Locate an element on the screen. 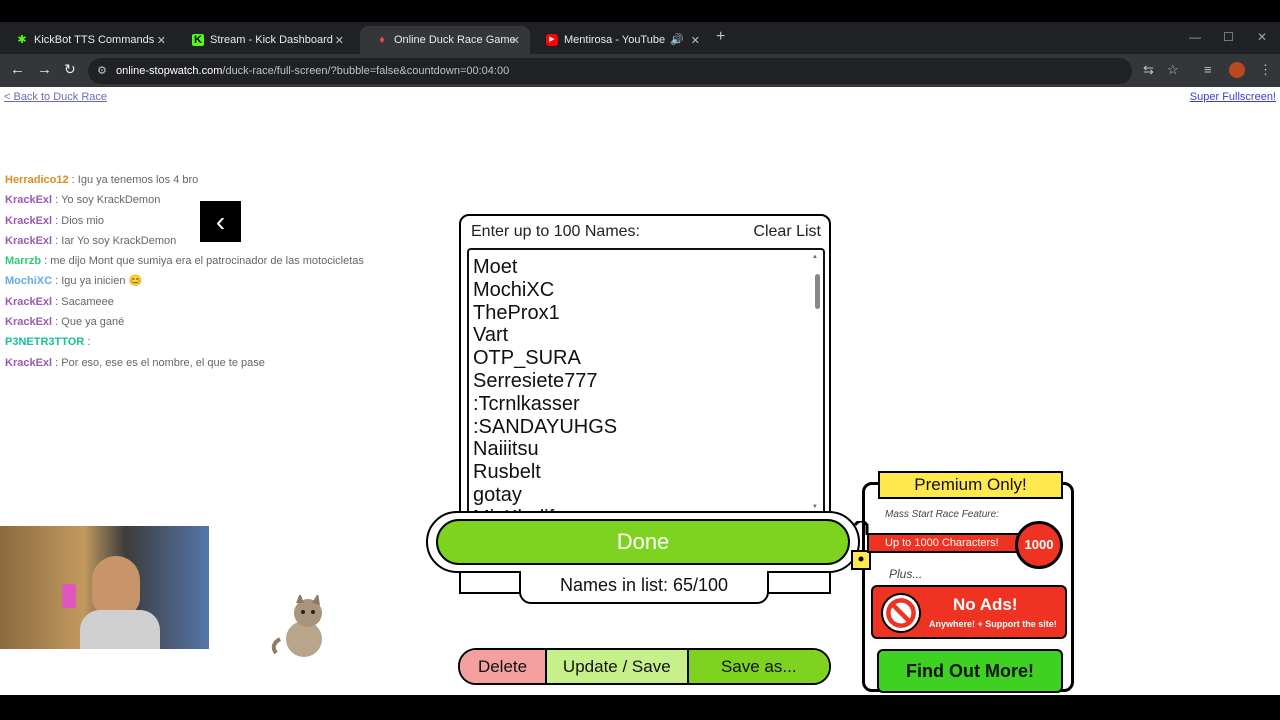 Image resolution: width=1280 pixels, height=720 pixels. tab-kickbot: ✱ KickBot TTS Commands ✕ is located at coordinates (88, 40).